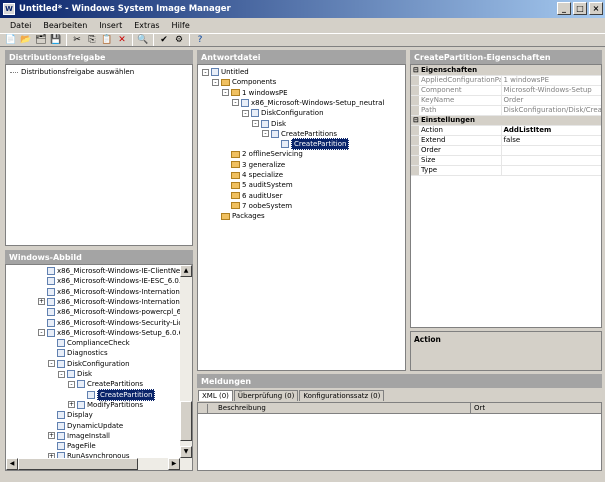  Describe the element at coordinates (115, 333) in the screenshot. I see `tree-item: - x86_Microsoft-Windows-Setup_6.0.6001.` at that location.